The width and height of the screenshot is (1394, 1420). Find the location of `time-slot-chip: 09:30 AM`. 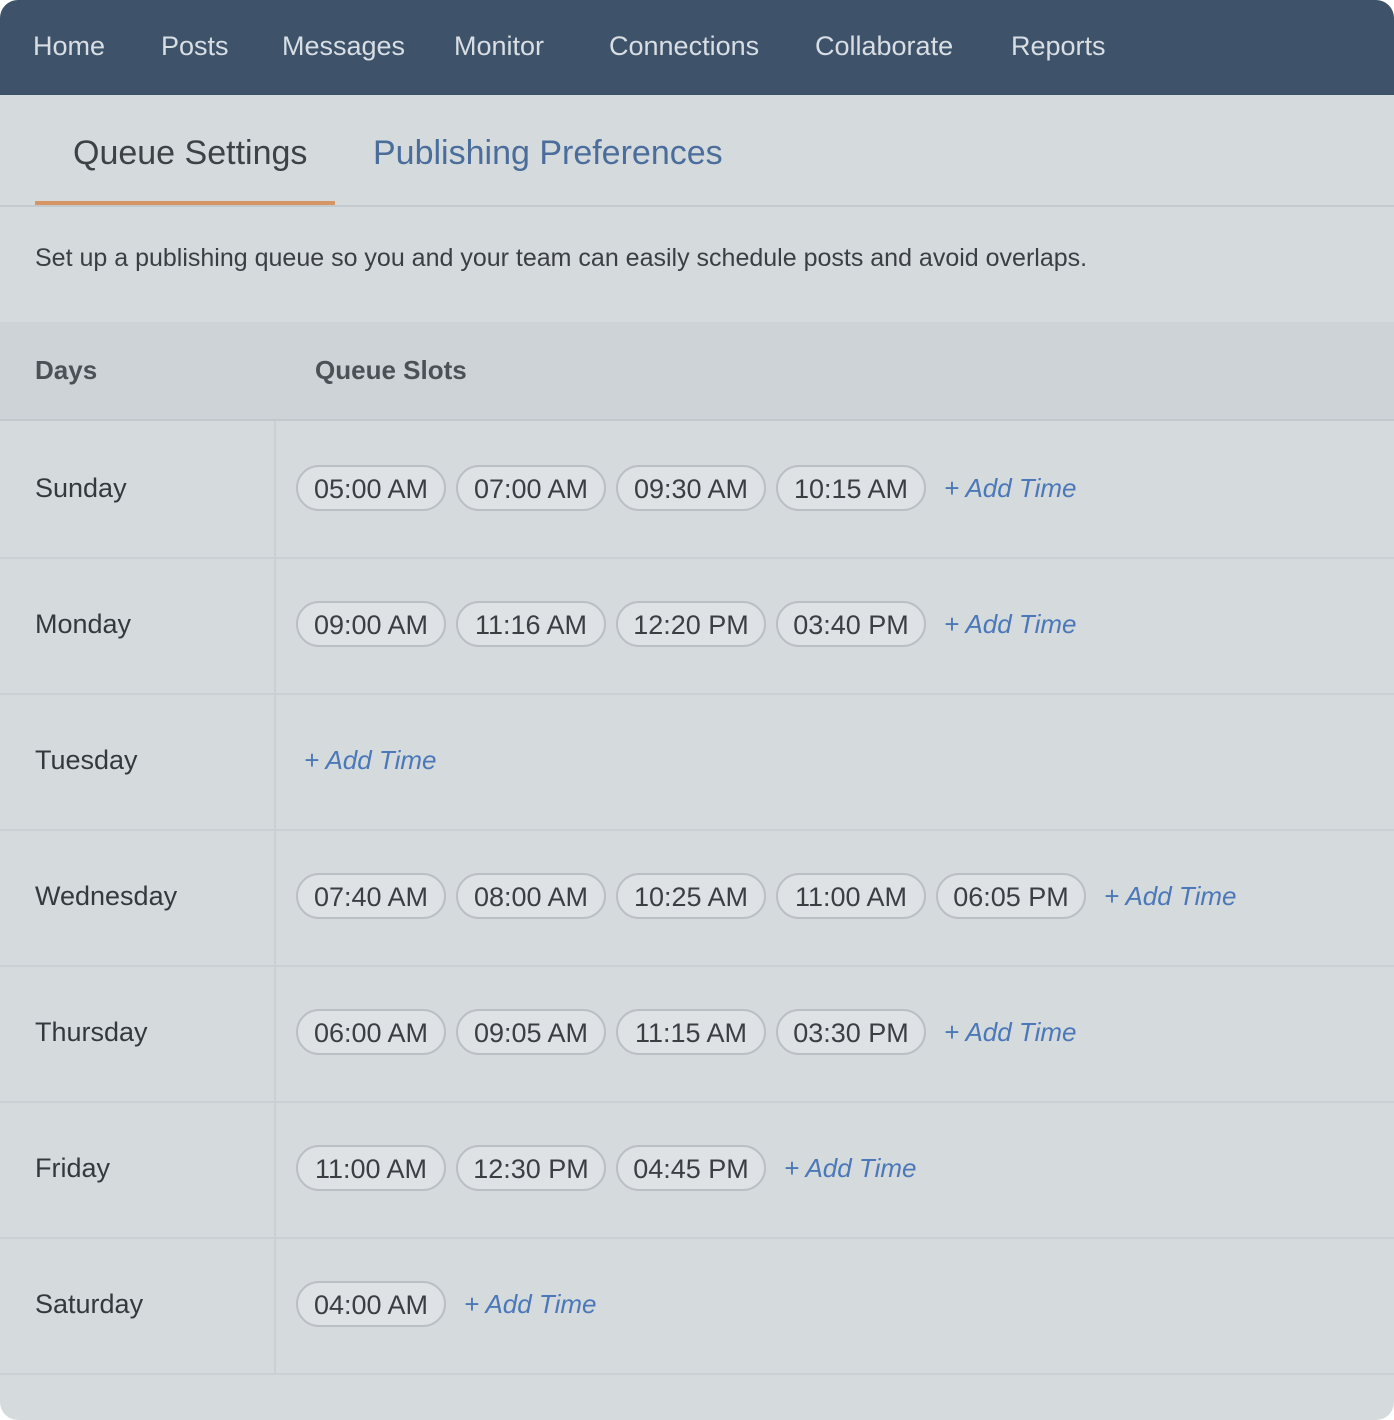

time-slot-chip: 09:30 AM is located at coordinates (691, 488).